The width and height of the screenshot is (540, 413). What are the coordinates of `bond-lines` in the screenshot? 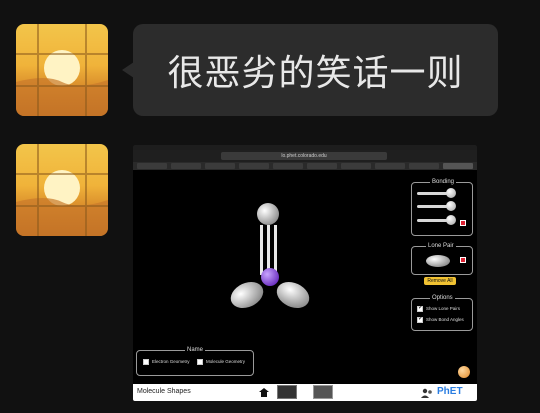 It's located at (268, 250).